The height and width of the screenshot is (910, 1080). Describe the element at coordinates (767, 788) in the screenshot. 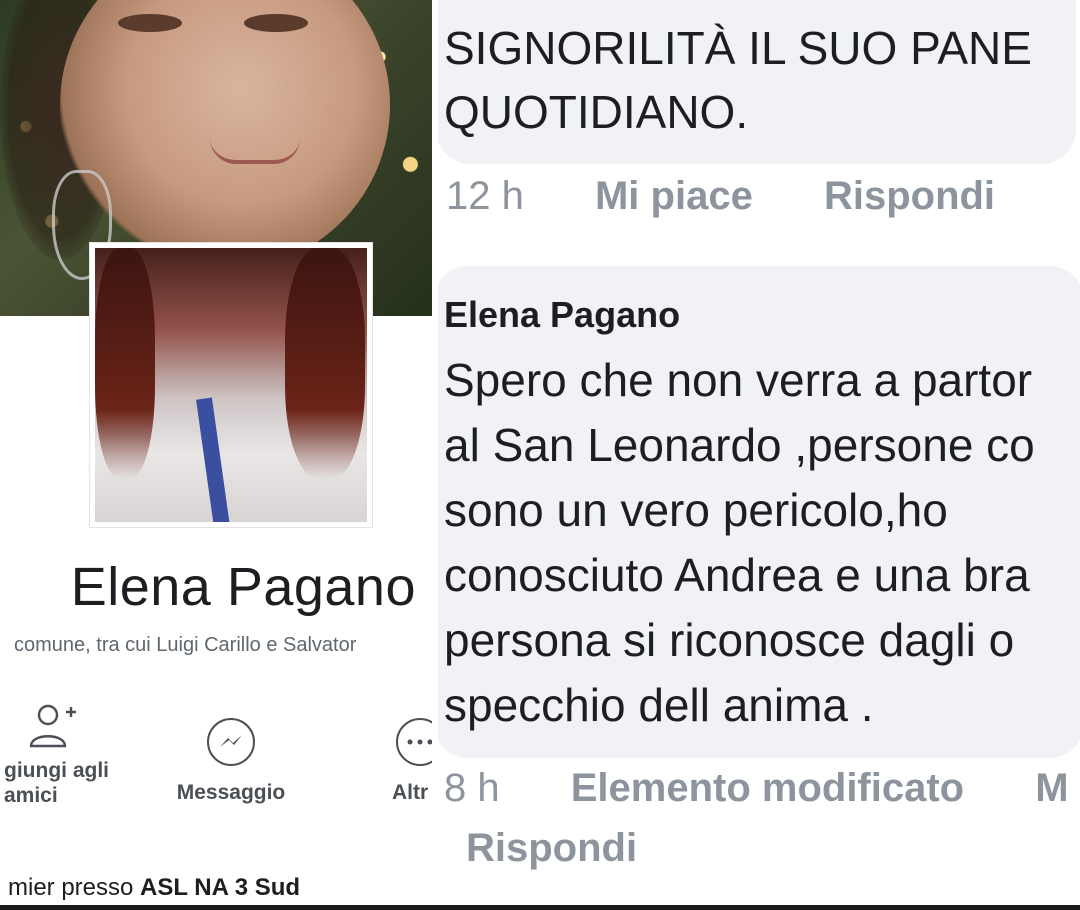

I see `edited-label: Elemento modificato` at that location.